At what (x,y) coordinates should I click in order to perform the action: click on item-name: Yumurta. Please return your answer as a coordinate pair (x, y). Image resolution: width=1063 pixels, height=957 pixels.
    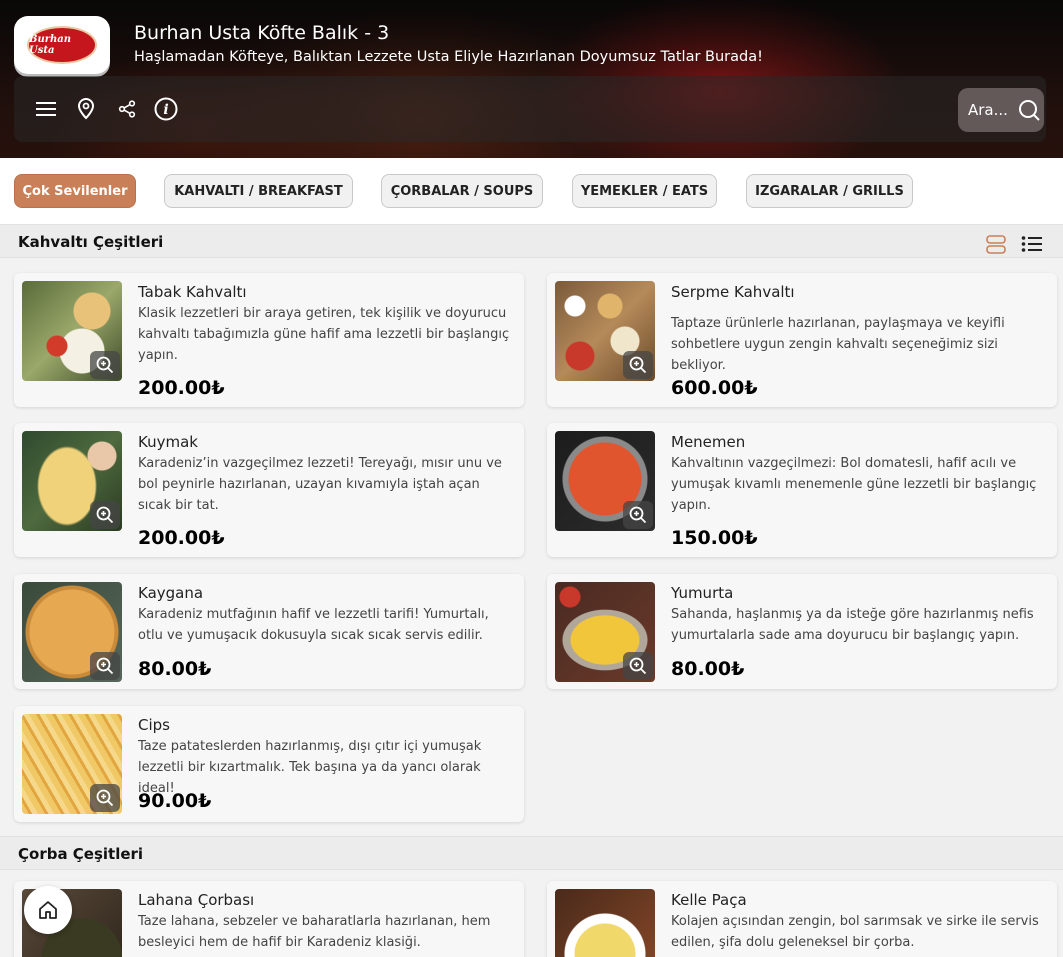
    Looking at the image, I should click on (702, 593).